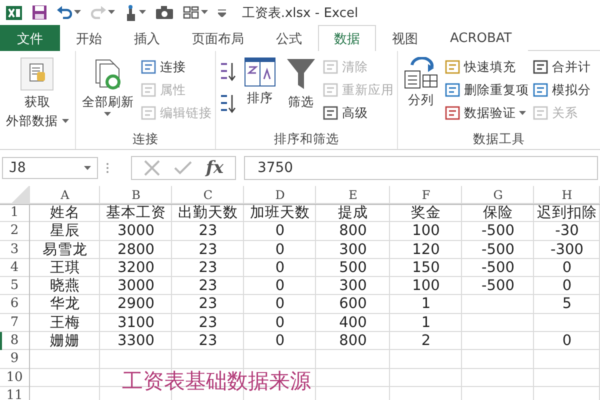  Describe the element at coordinates (64, 12) in the screenshot. I see `undo-icon` at that location.